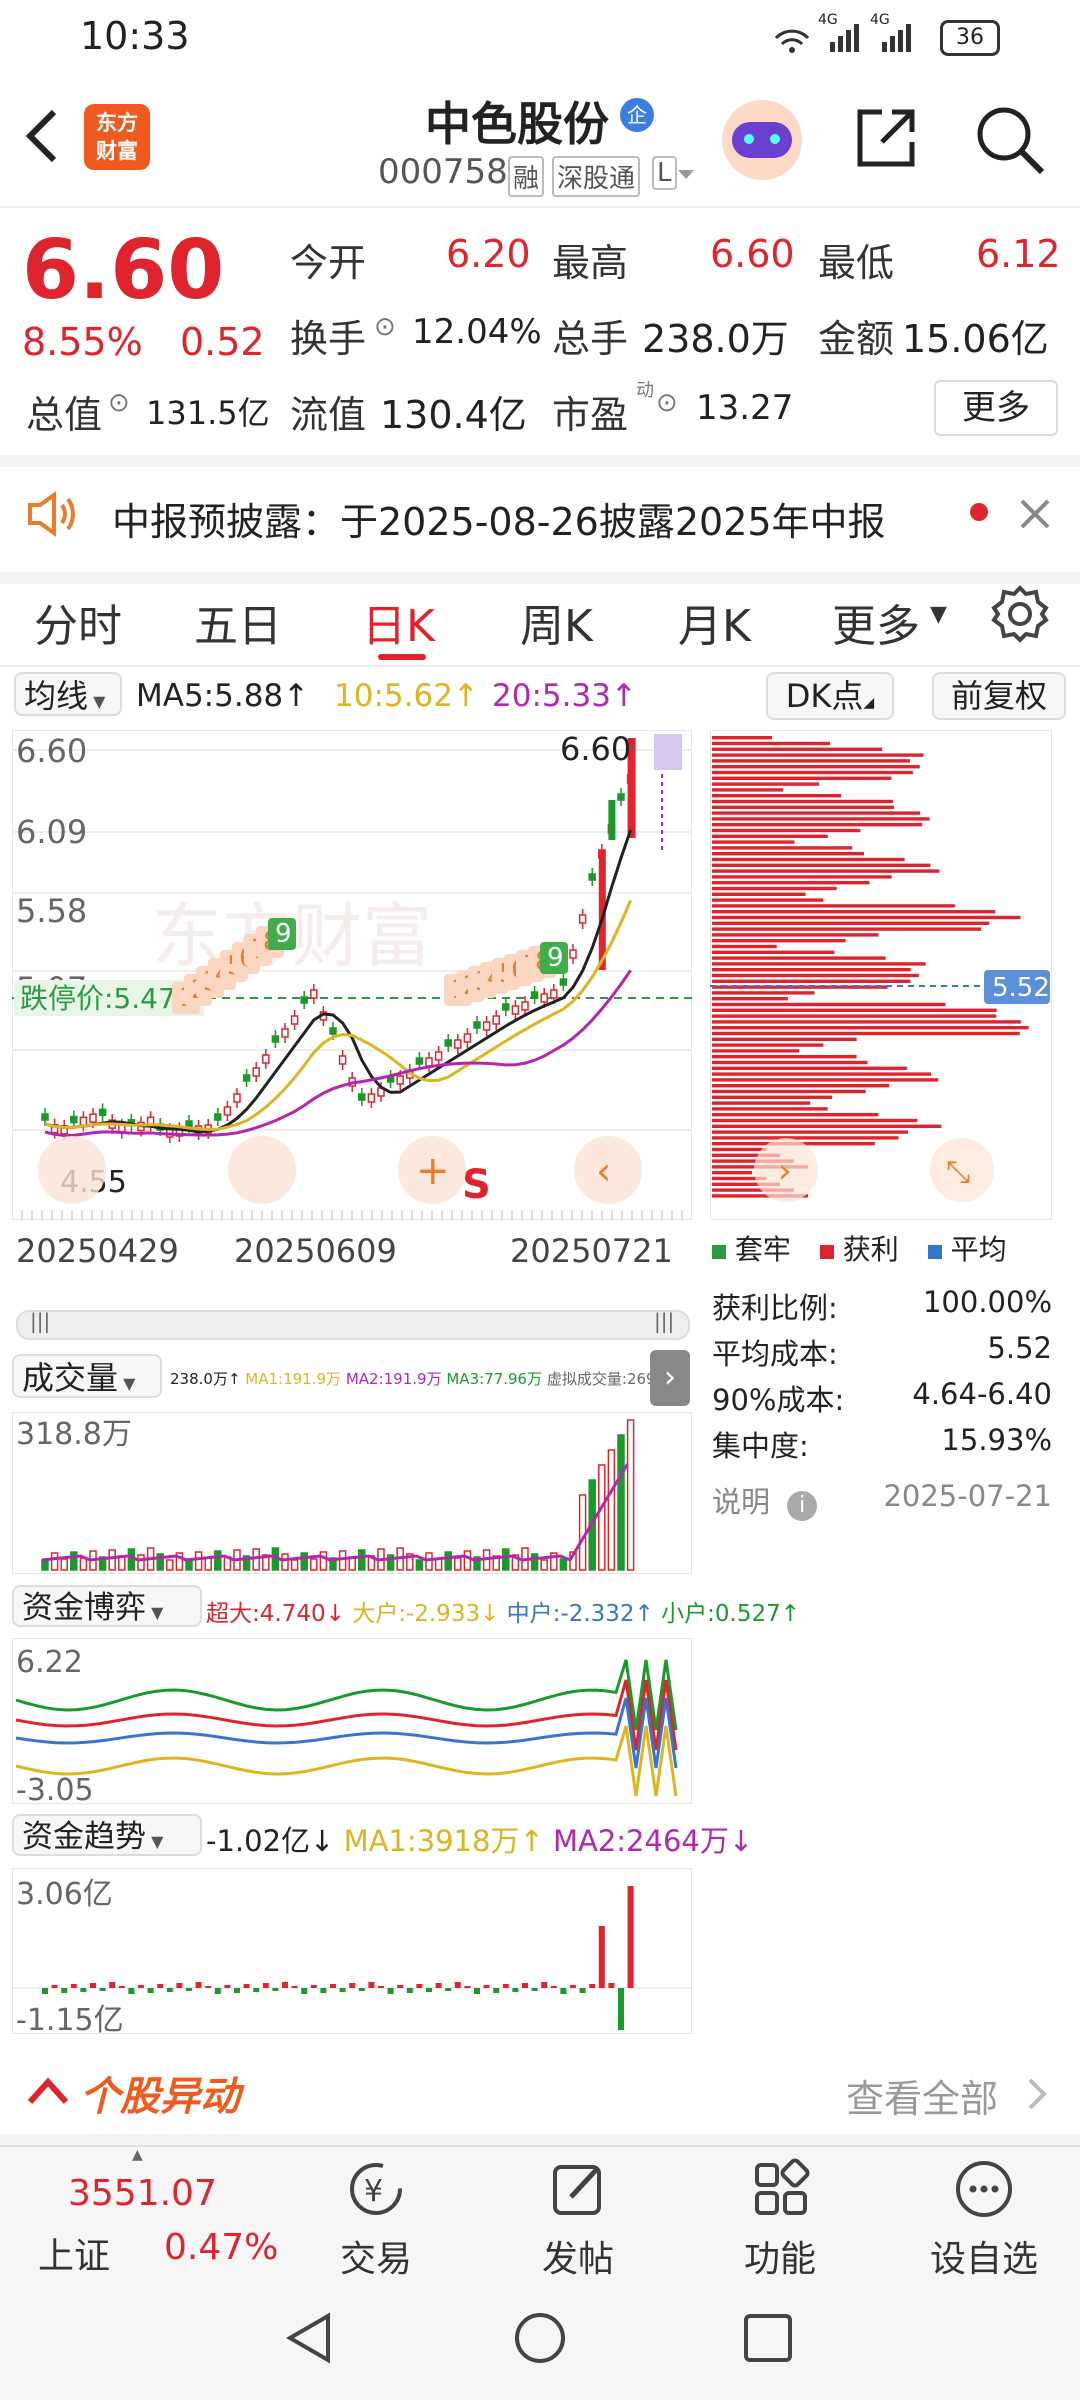 The image size is (1080, 2400). What do you see at coordinates (668, 752) in the screenshot?
I see `top-marker` at bounding box center [668, 752].